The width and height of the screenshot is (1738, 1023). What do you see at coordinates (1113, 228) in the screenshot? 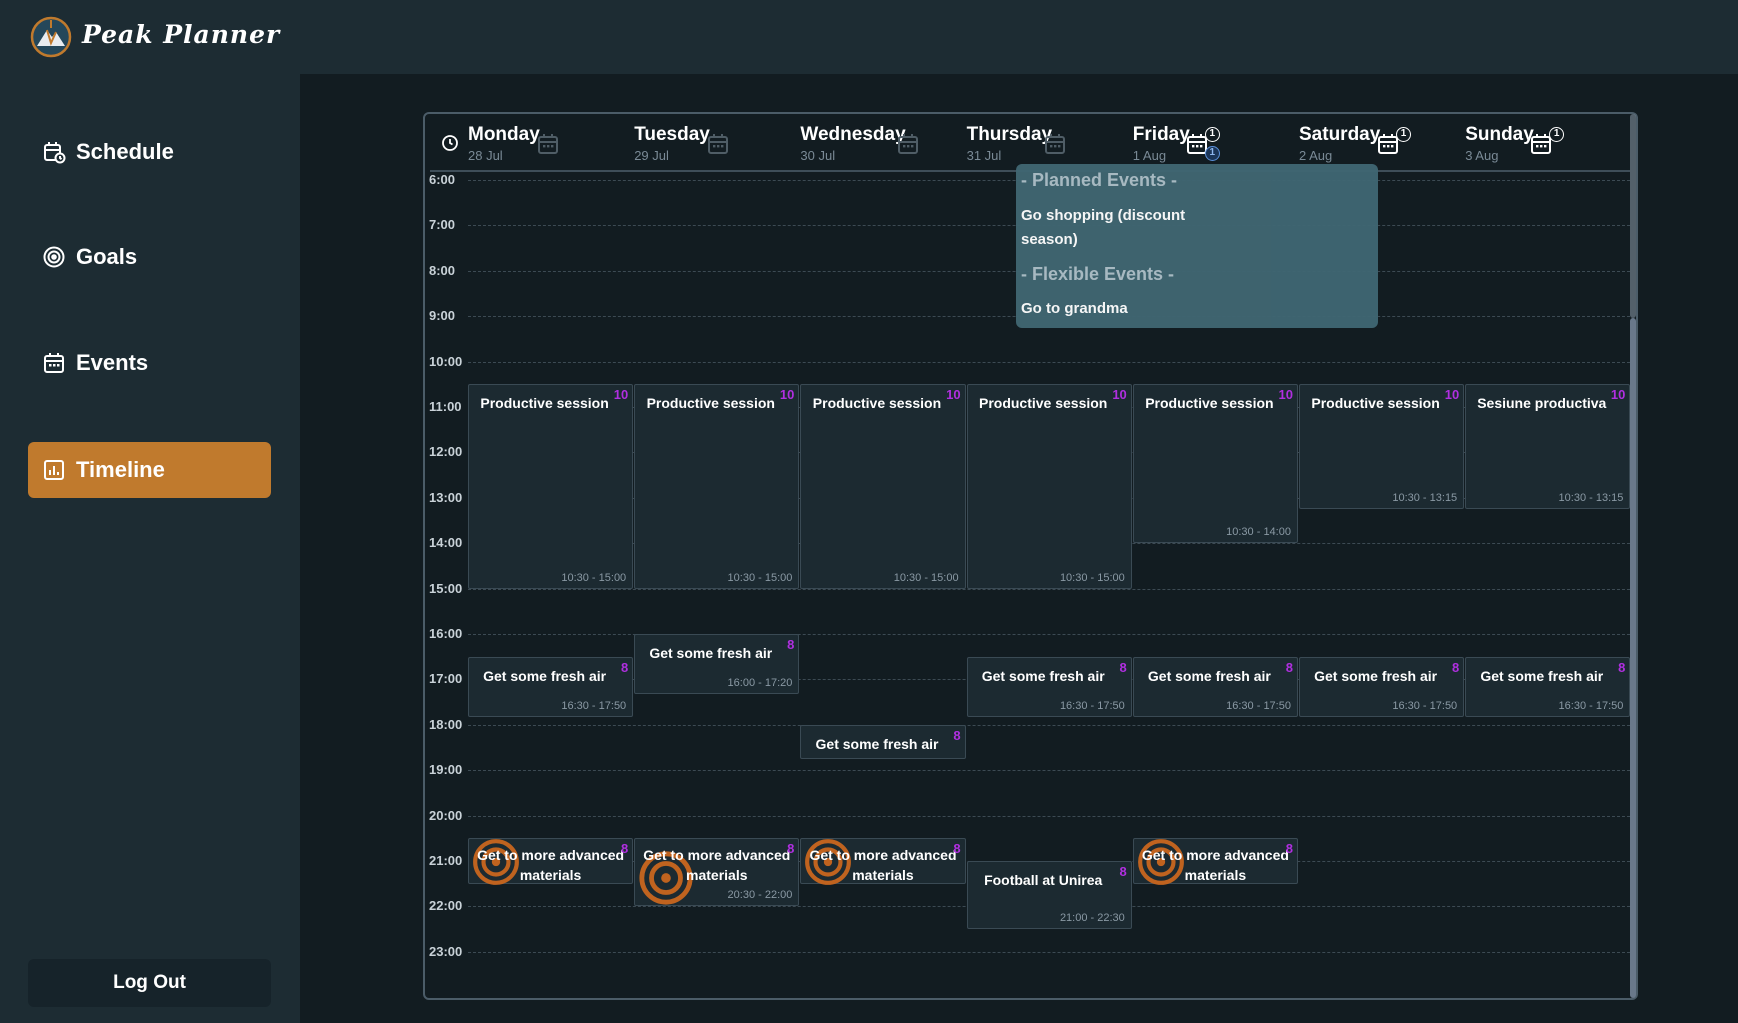
I see `planned-event-item: Go shopping (discount season)` at bounding box center [1113, 228].